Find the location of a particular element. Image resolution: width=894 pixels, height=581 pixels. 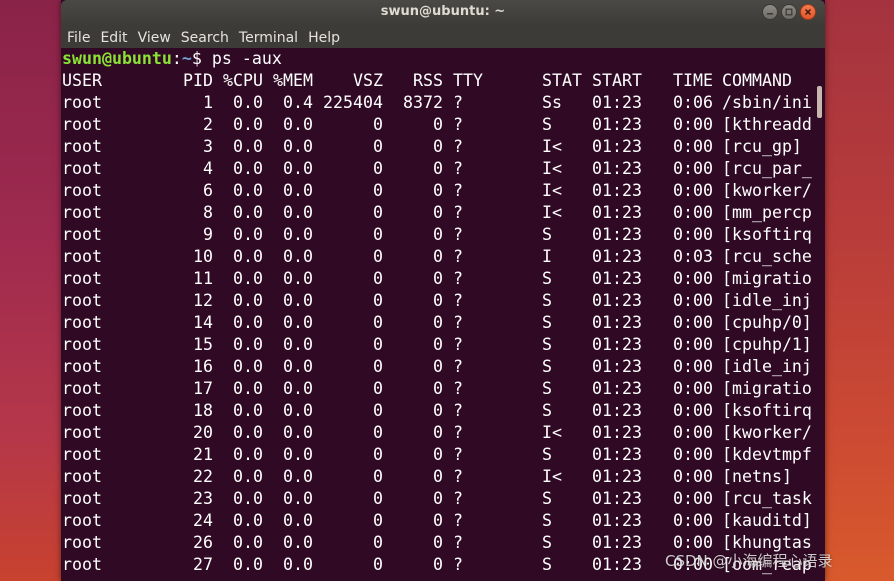

cell-stat: Ss is located at coordinates (552, 102).